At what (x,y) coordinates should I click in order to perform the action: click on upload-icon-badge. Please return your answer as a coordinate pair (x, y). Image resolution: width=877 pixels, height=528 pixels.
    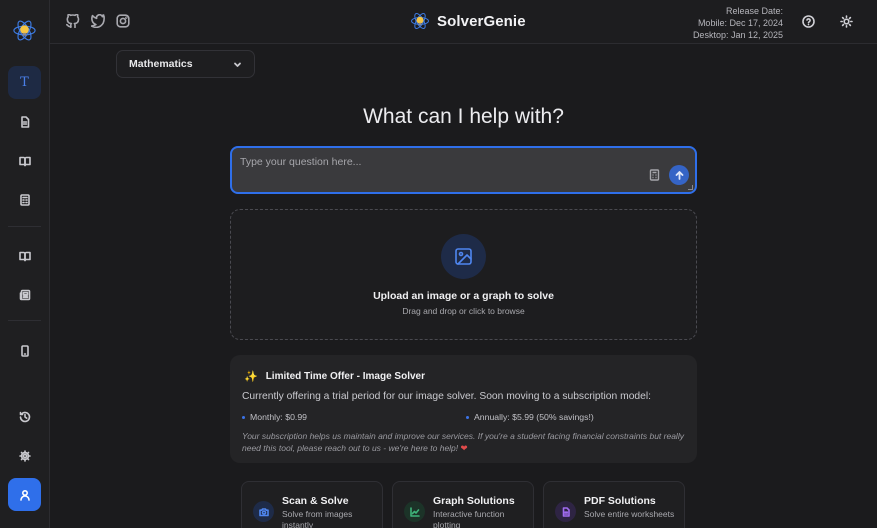
    Looking at the image, I should click on (463, 256).